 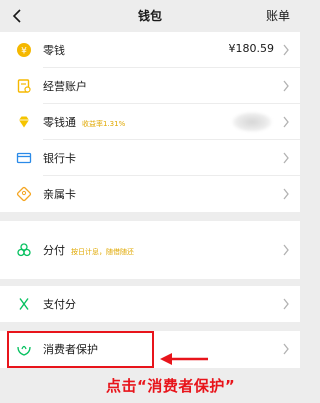 I want to click on bank-card-icon, so click(x=24, y=158).